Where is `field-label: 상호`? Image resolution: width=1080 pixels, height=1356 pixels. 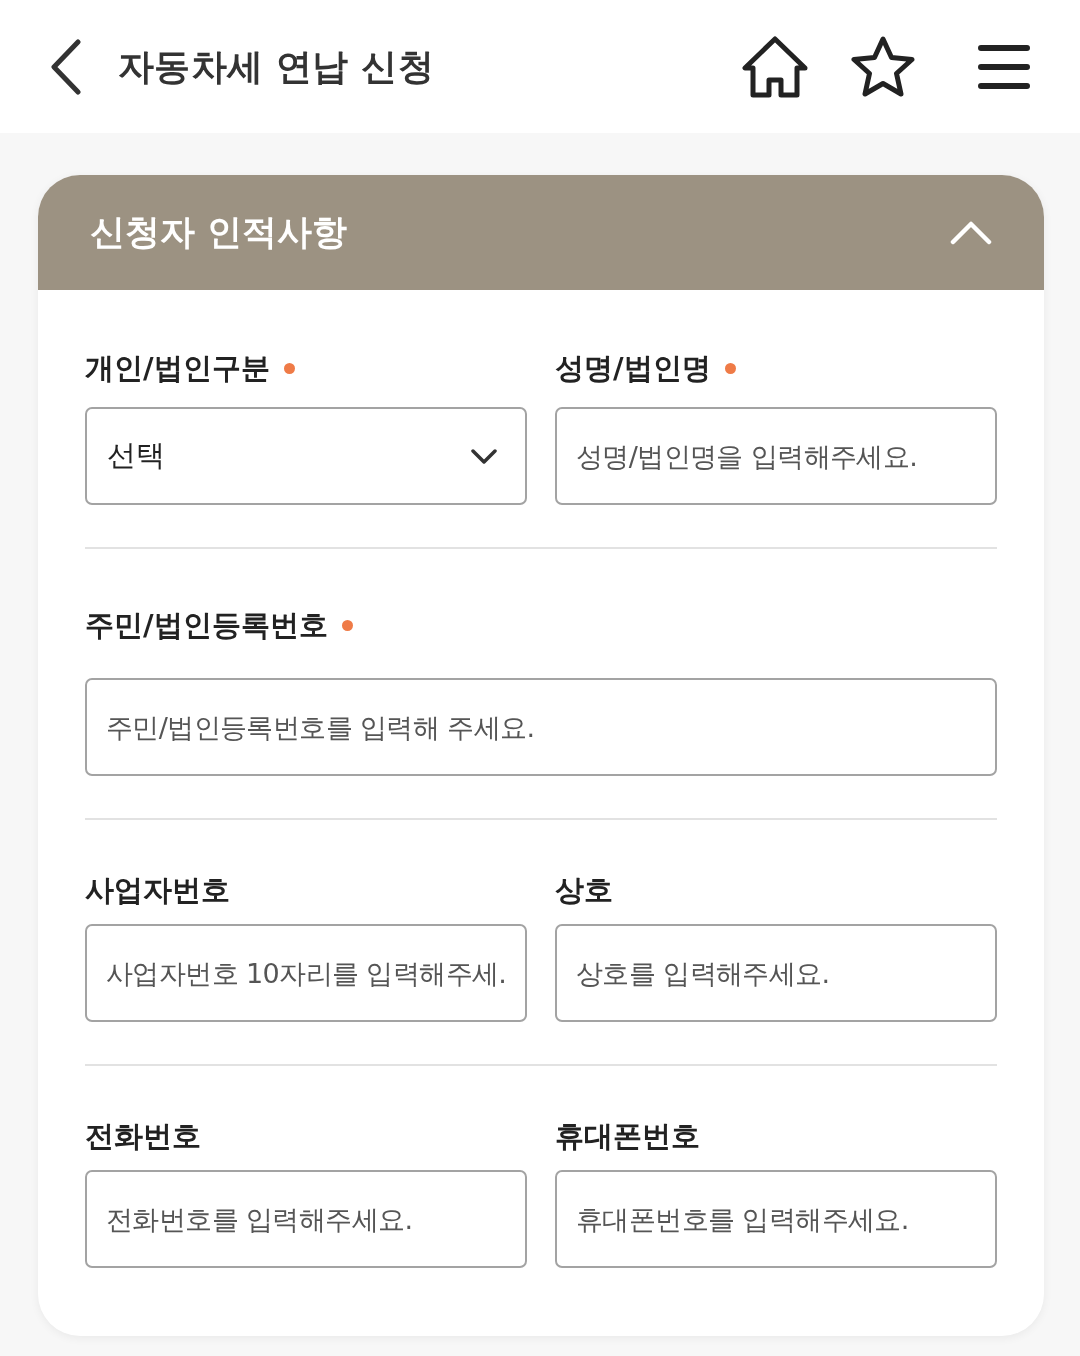 field-label: 상호 is located at coordinates (584, 890).